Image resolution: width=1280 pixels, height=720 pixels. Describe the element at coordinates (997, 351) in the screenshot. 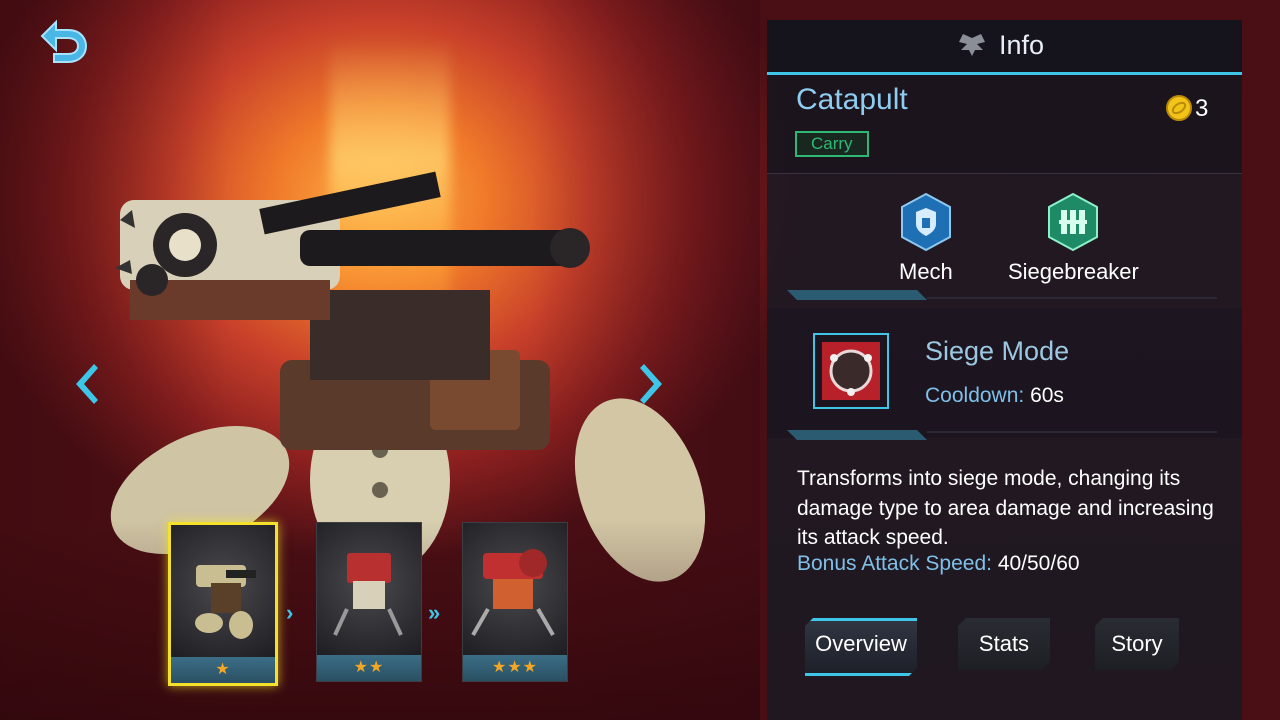

I see `skill-name: Siege Mode` at that location.